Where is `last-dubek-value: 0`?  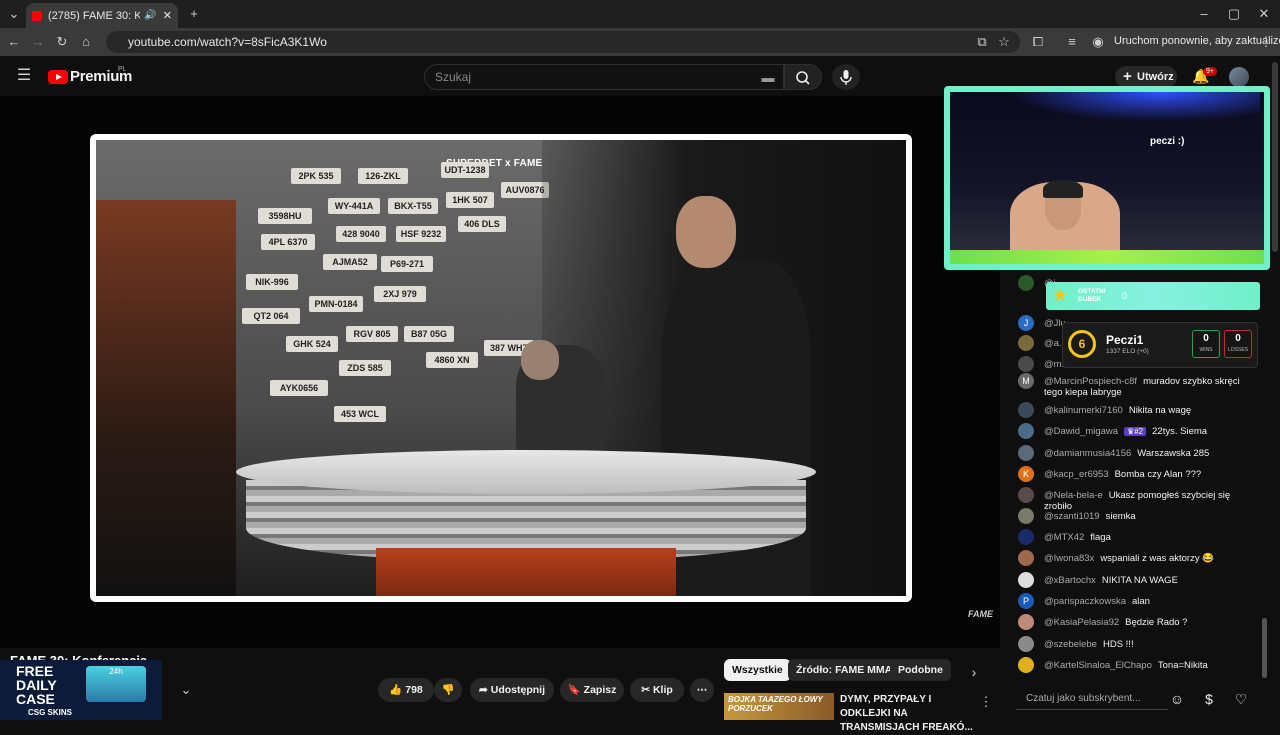
last-dubek-value: 0 is located at coordinates (1125, 296).